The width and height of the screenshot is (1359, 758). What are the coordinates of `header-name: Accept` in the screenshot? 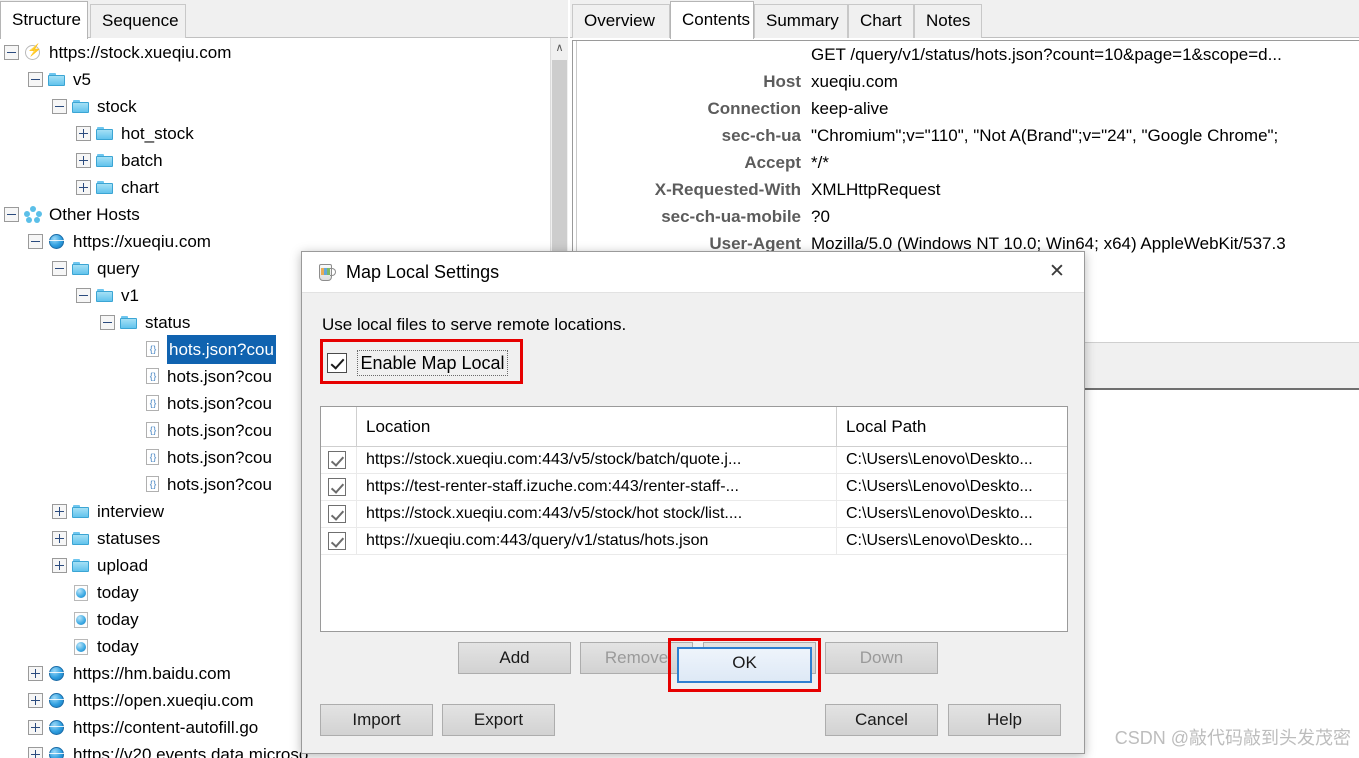 It's located at (772, 162).